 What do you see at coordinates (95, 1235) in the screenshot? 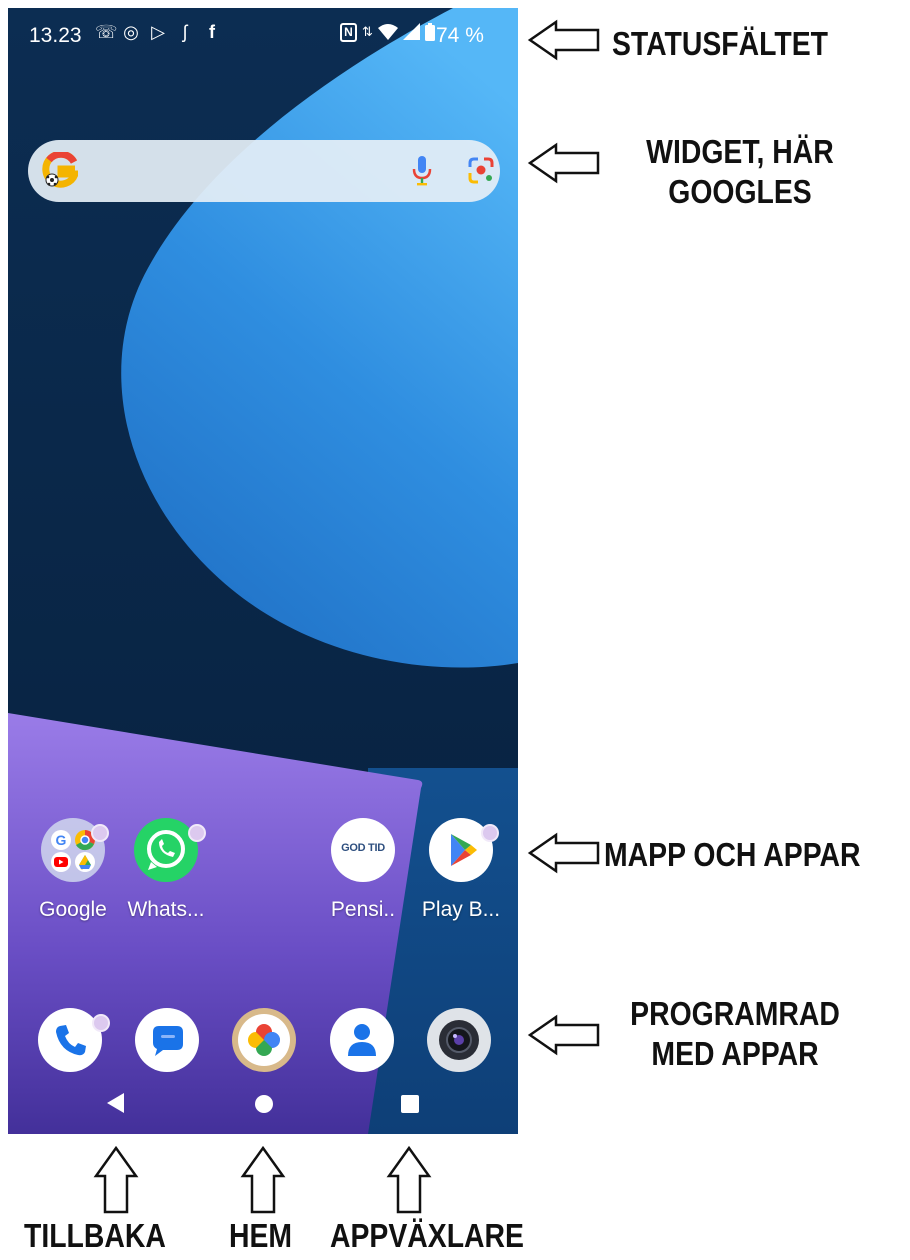
I see `annotation-back: TILLBAKA` at bounding box center [95, 1235].